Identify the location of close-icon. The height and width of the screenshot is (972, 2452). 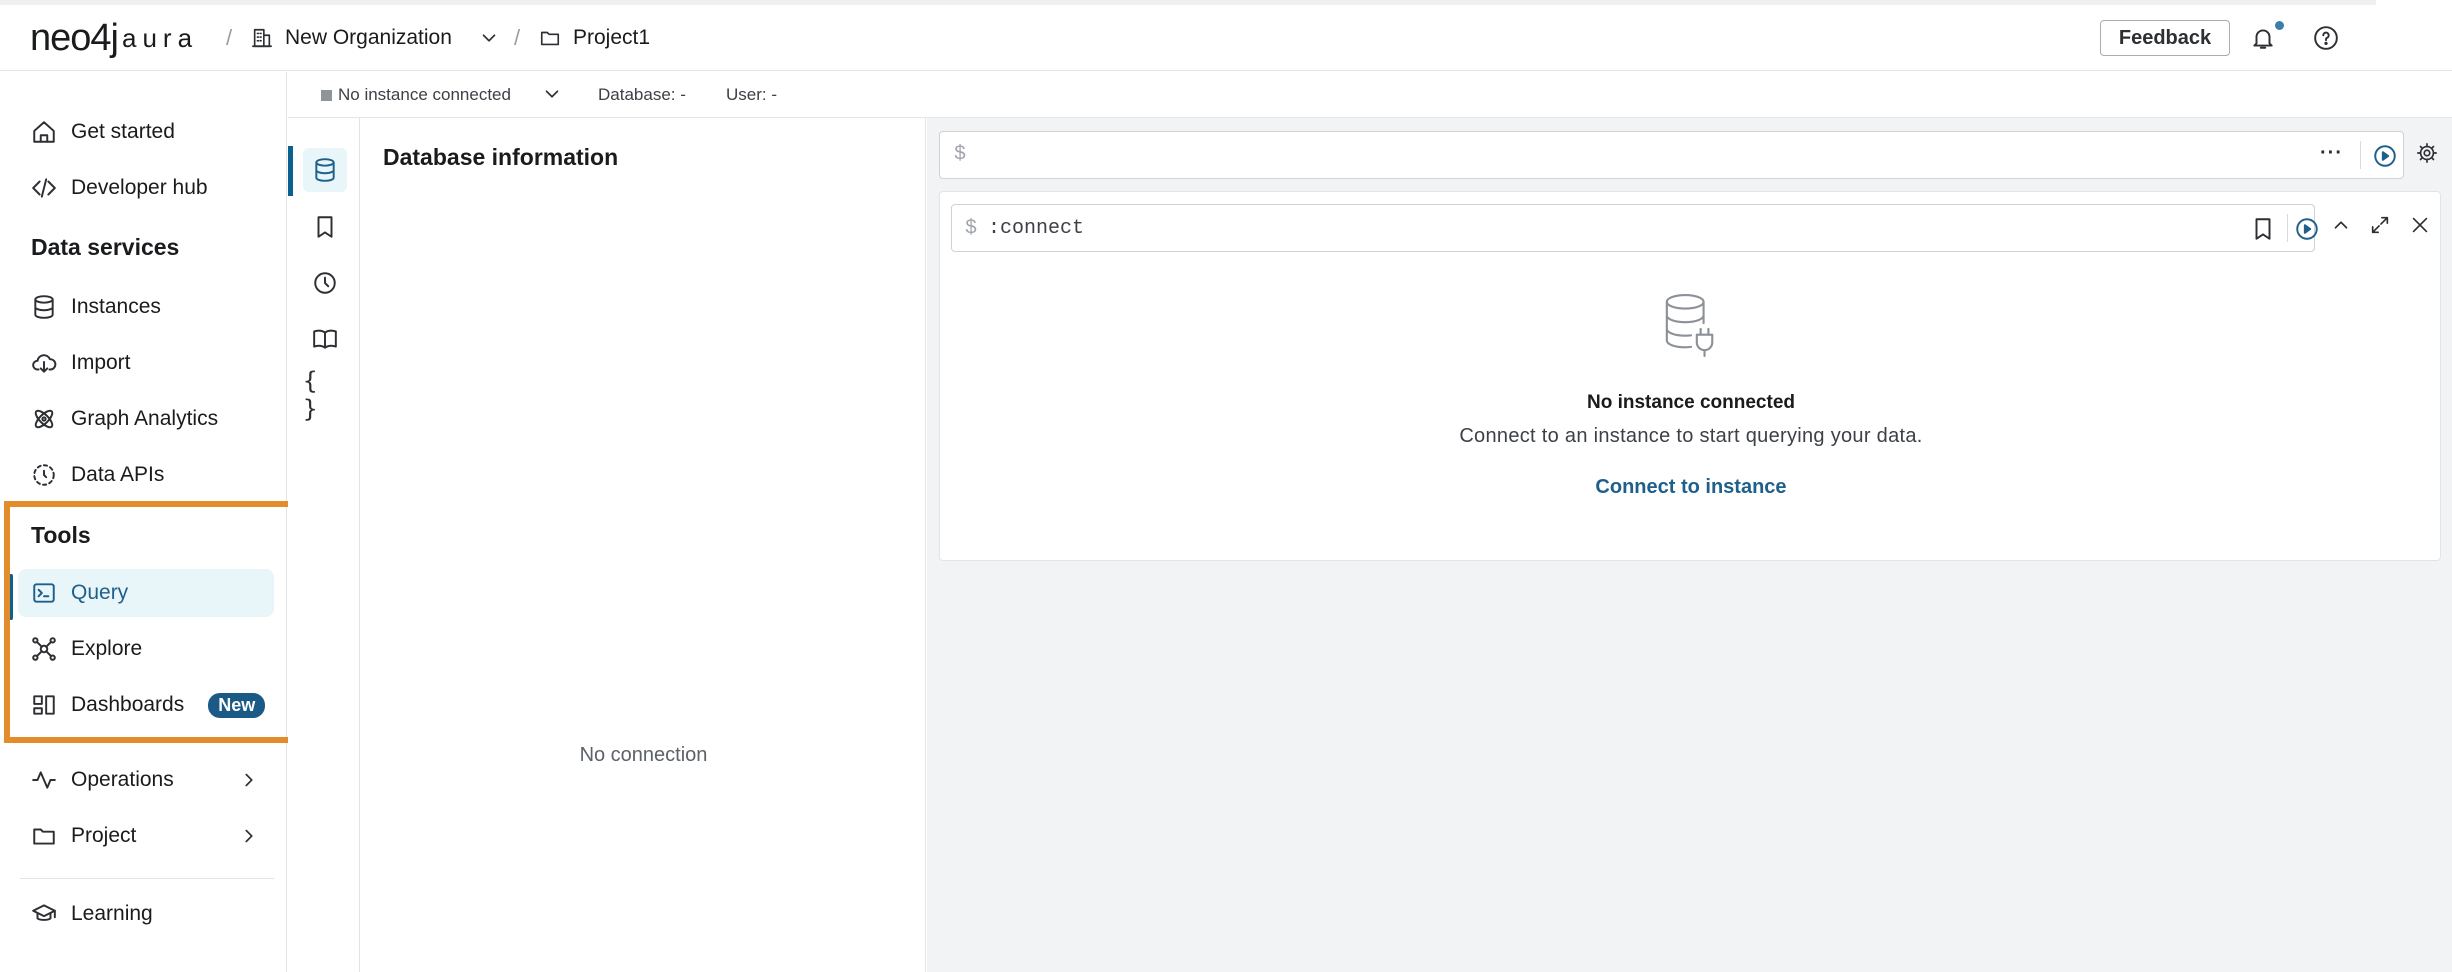
(2420, 225).